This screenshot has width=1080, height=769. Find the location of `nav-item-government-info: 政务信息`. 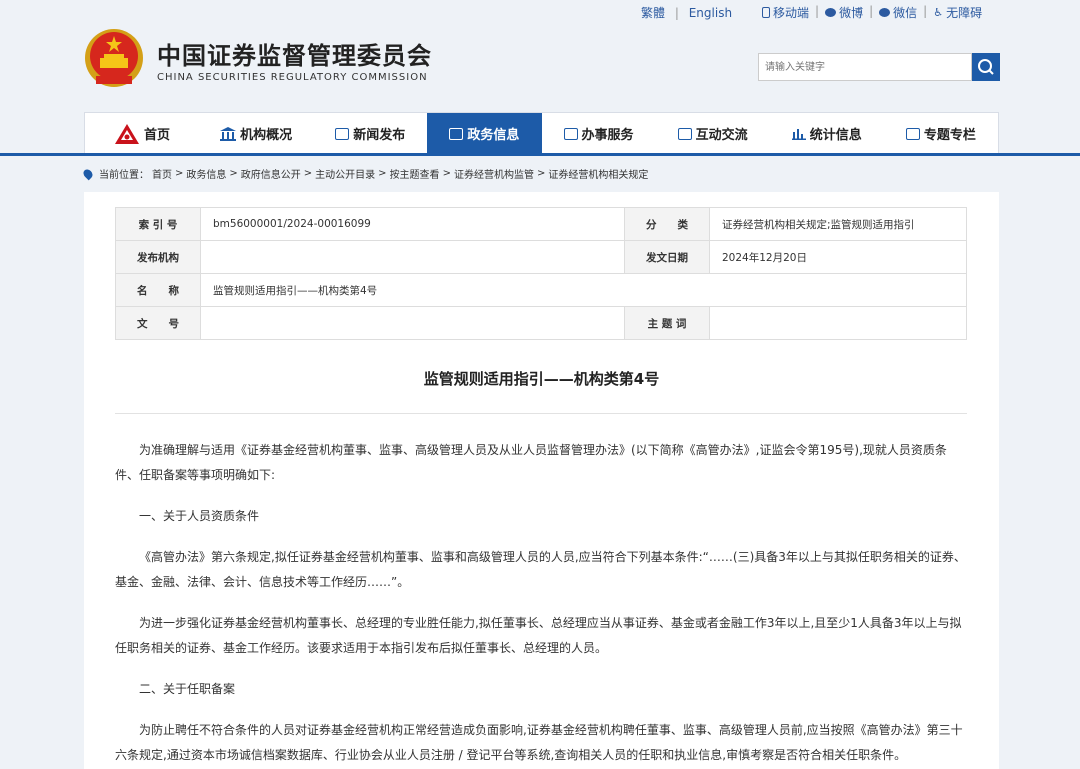

nav-item-government-info: 政务信息 is located at coordinates (484, 133).